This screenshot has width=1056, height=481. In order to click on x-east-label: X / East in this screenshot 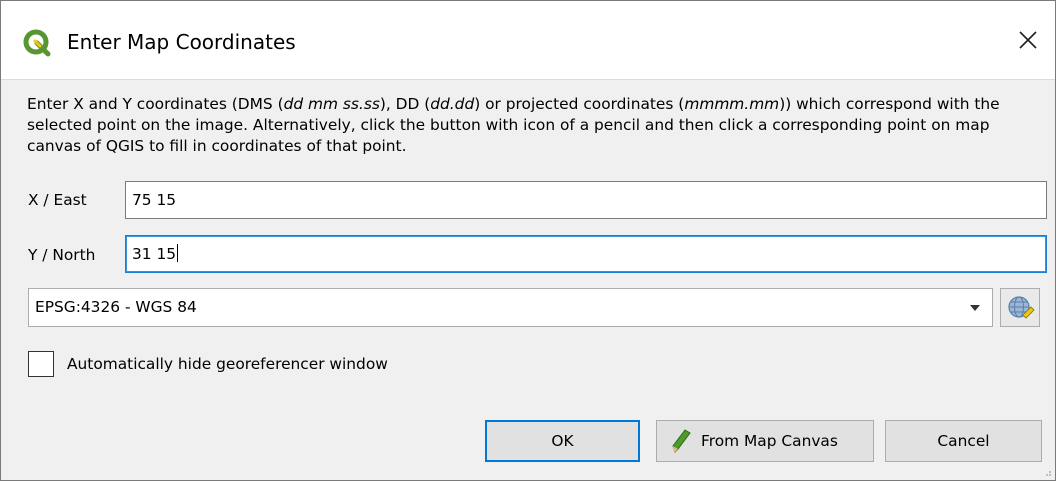, I will do `click(57, 200)`.